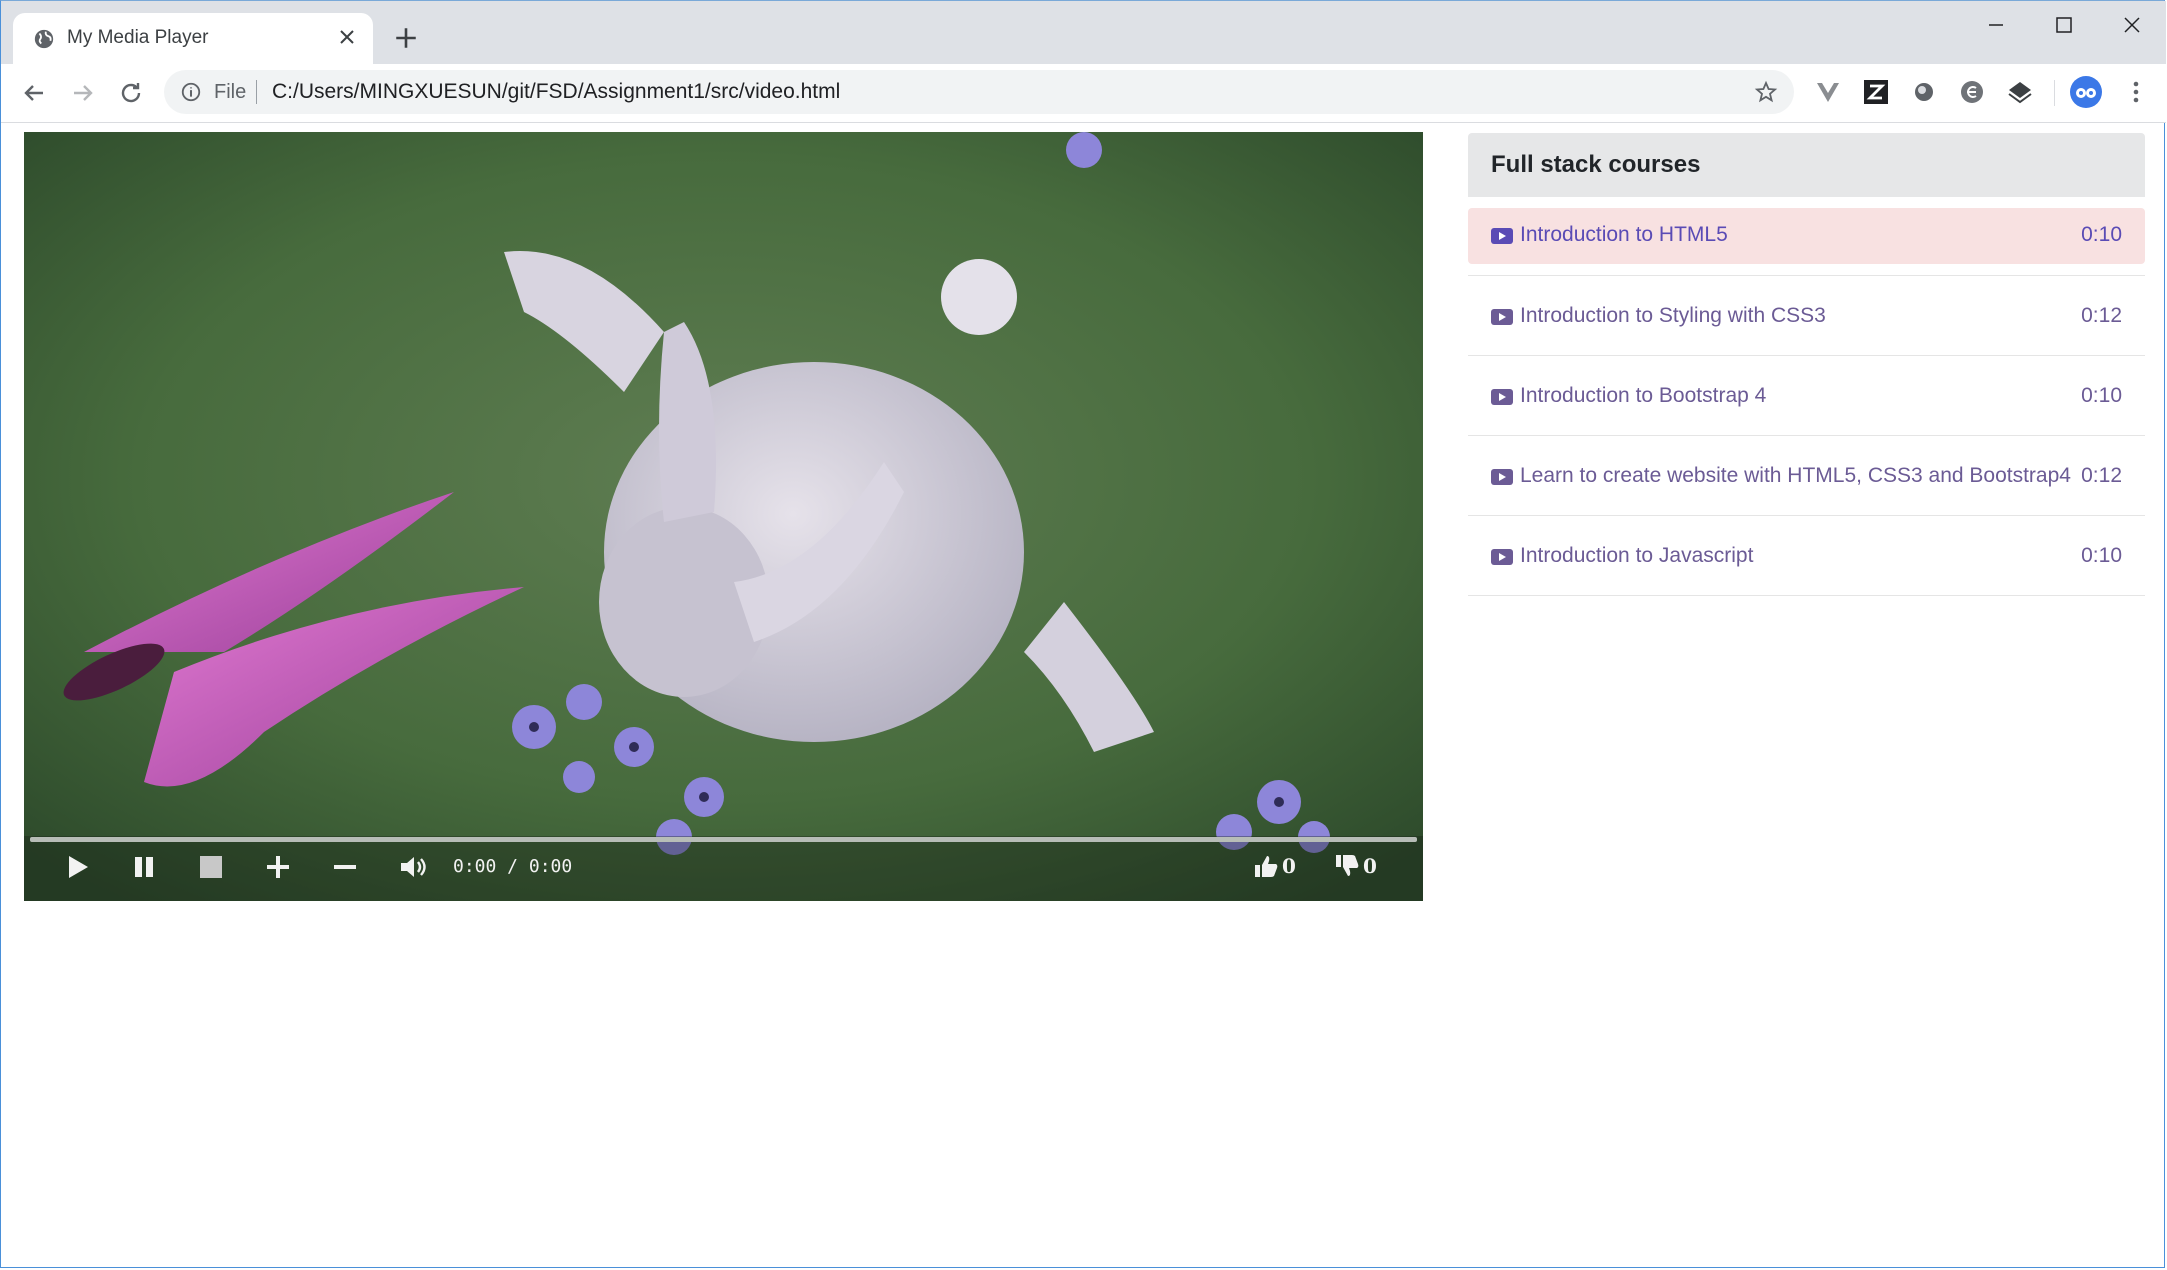  What do you see at coordinates (1596, 164) in the screenshot?
I see `sidebar-title: Full stack courses` at bounding box center [1596, 164].